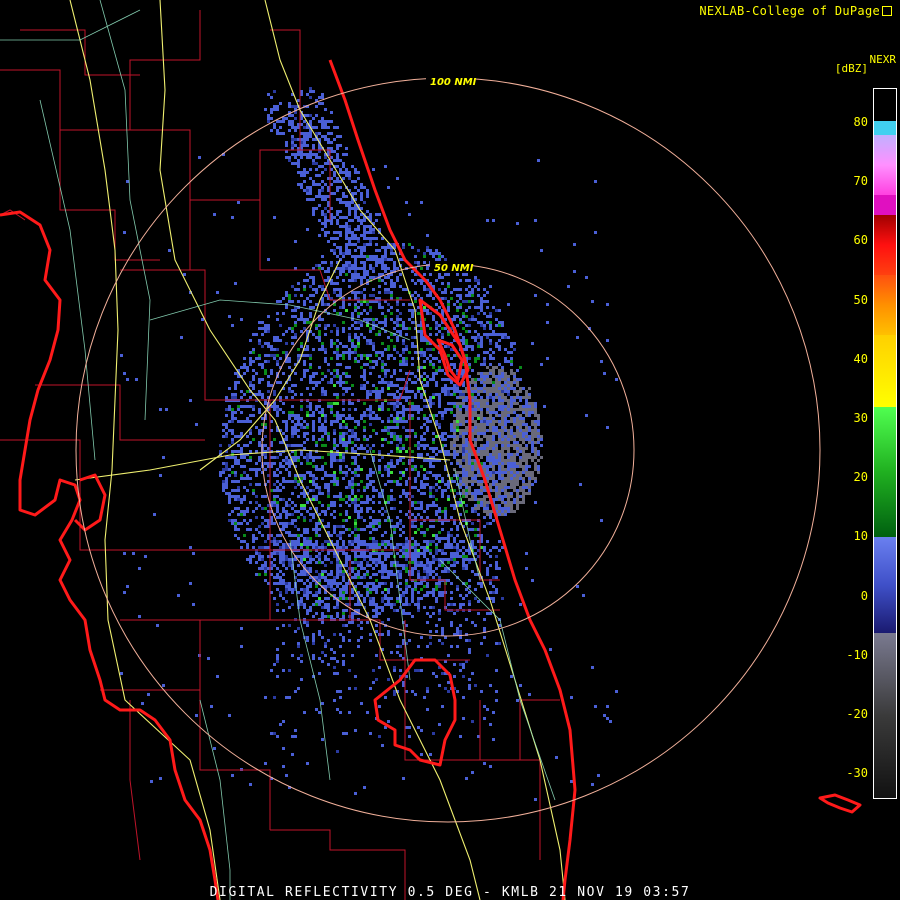 The image size is (900, 900). Describe the element at coordinates (885, 305) in the screenshot. I see `scale-seg-orange` at that location.